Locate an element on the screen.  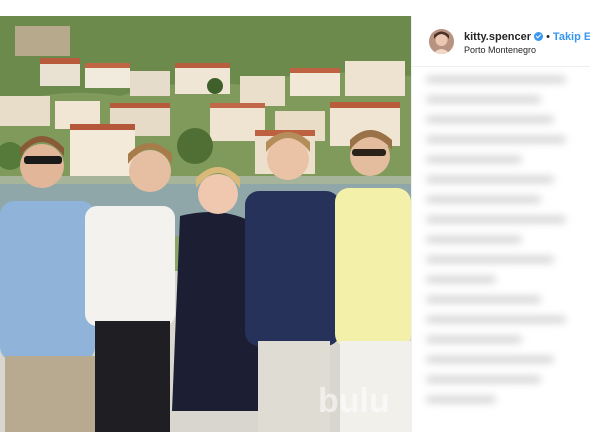
follow-button: Takip Et is located at coordinates (571, 37).